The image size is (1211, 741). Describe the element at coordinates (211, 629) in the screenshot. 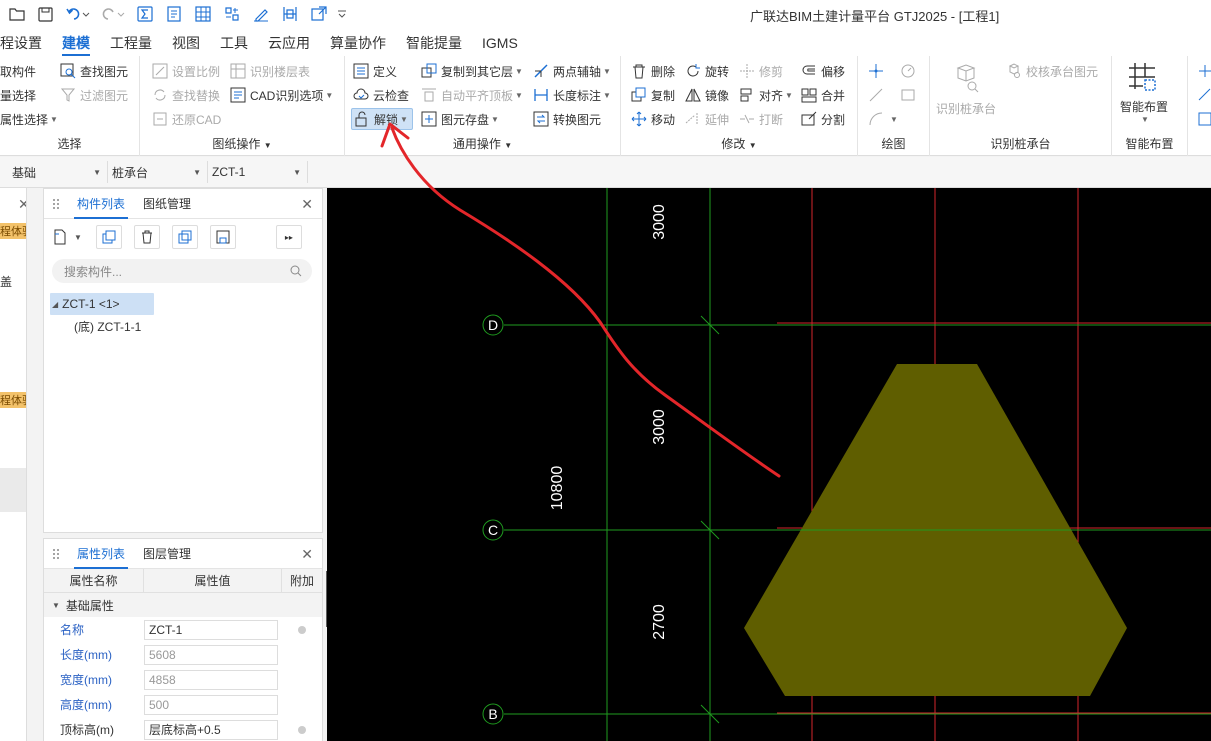

I see `property-value: ZCT-1` at that location.